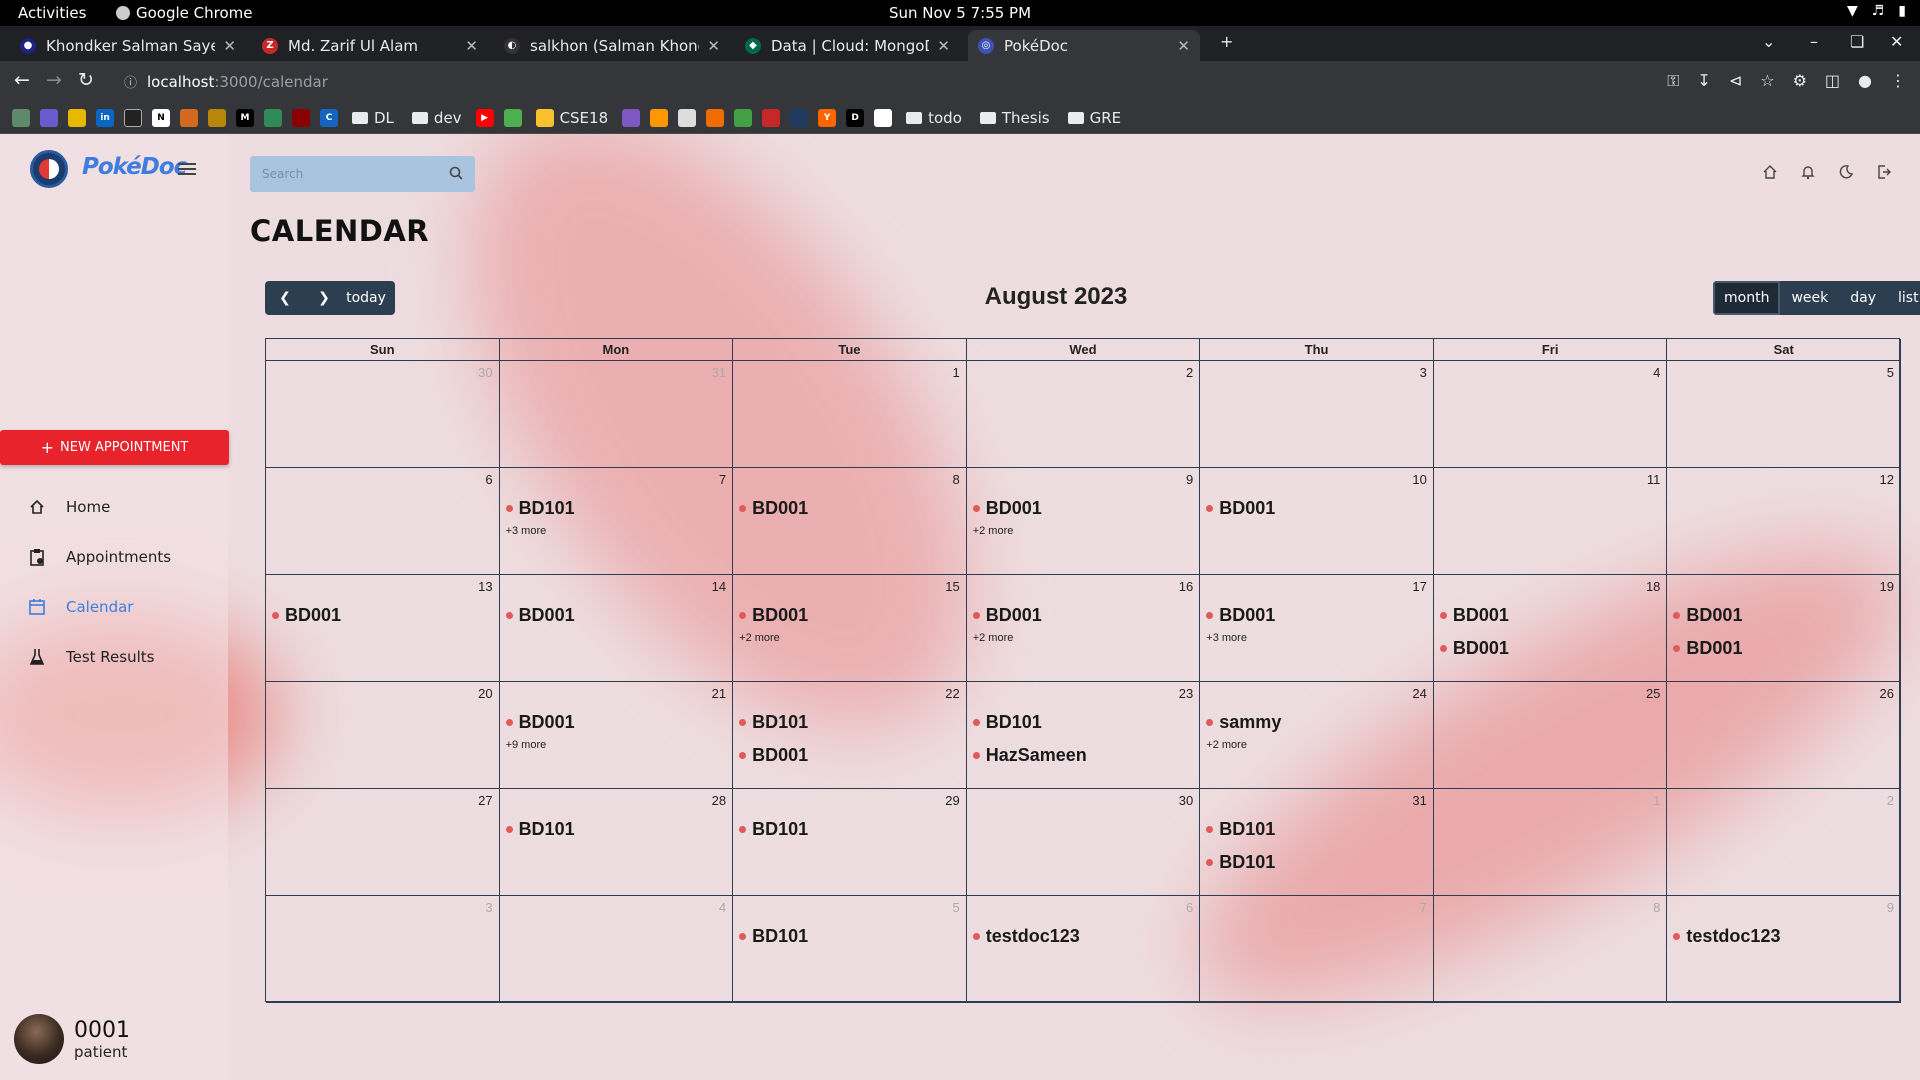 The height and width of the screenshot is (1080, 1920). What do you see at coordinates (1014, 118) in the screenshot?
I see `bookmark-folder-thesis: Thesis` at bounding box center [1014, 118].